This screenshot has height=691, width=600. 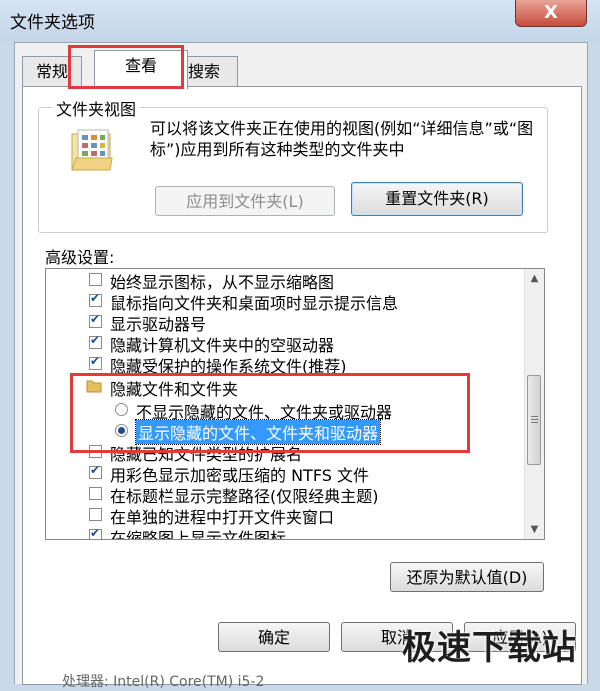 What do you see at coordinates (203, 71) in the screenshot?
I see `tab-search-label: 搜索` at bounding box center [203, 71].